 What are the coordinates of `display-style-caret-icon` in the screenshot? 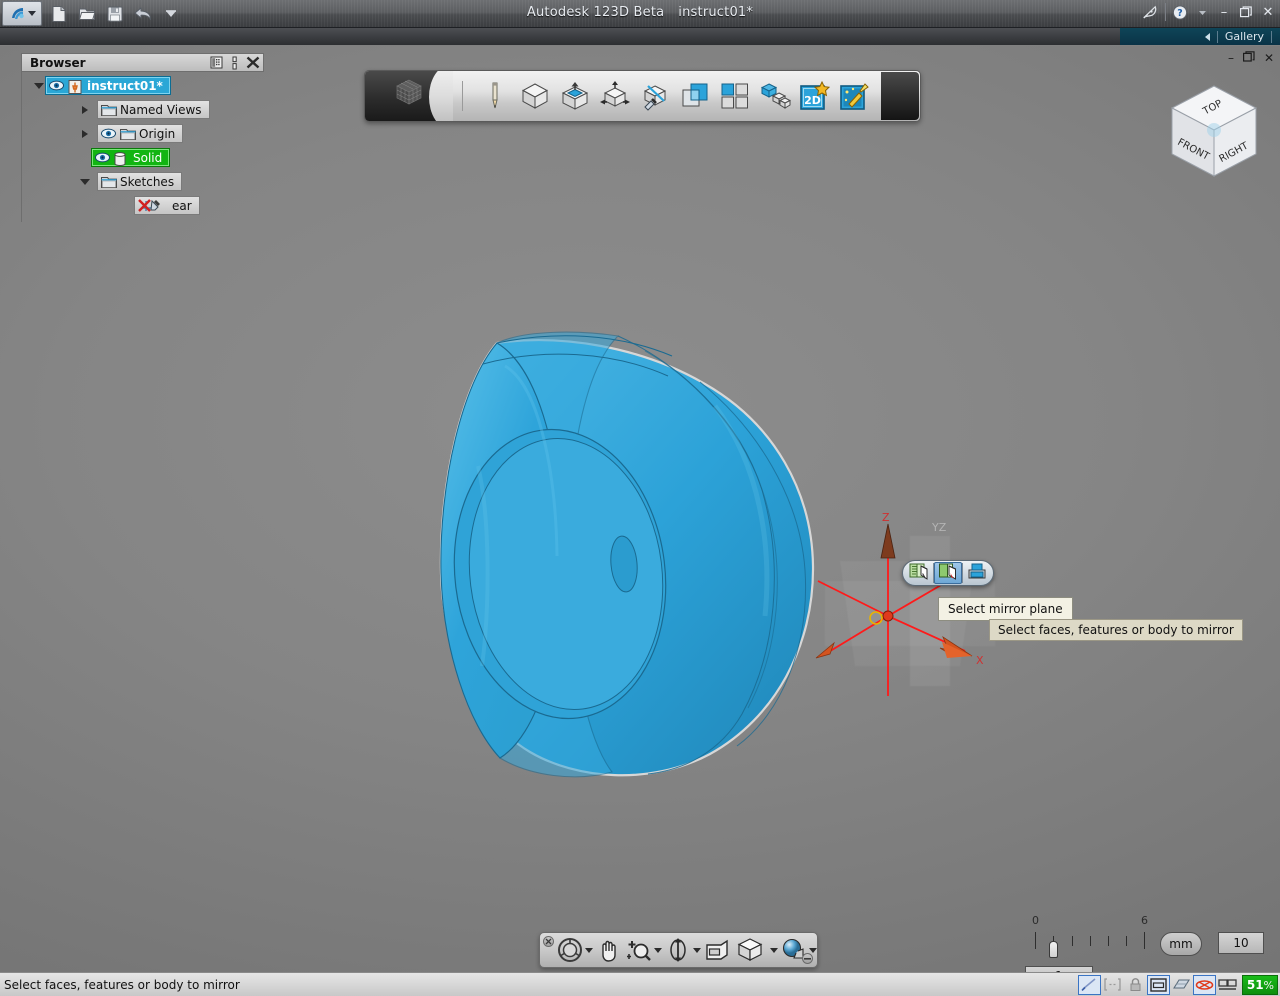 It's located at (813, 950).